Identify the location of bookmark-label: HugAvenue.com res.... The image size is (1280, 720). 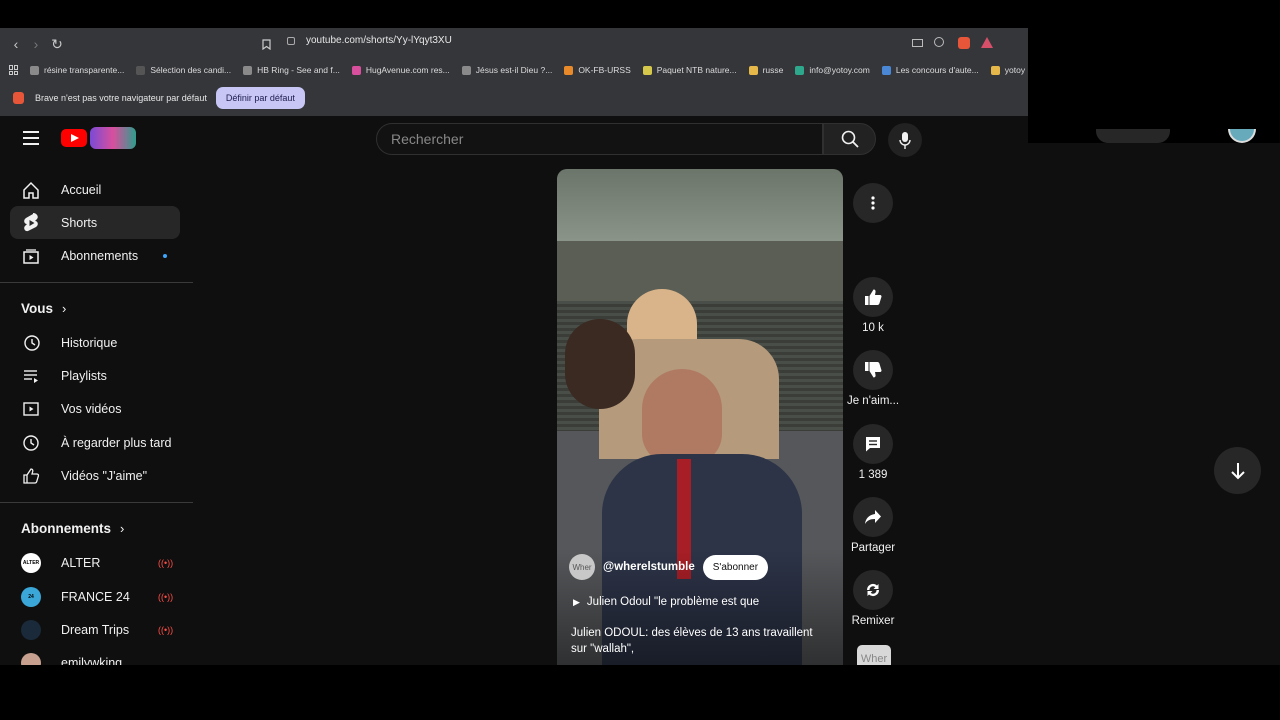
(407, 70).